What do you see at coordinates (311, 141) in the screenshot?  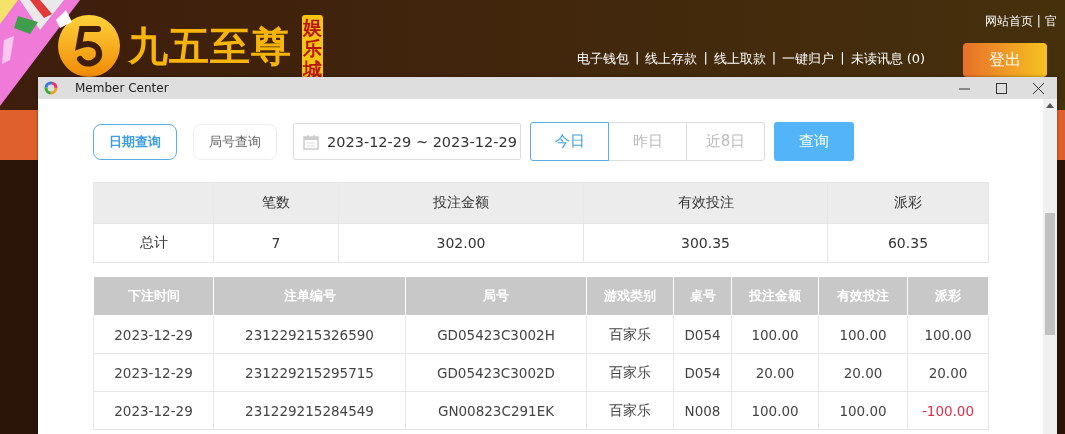 I see `calendar-icon` at bounding box center [311, 141].